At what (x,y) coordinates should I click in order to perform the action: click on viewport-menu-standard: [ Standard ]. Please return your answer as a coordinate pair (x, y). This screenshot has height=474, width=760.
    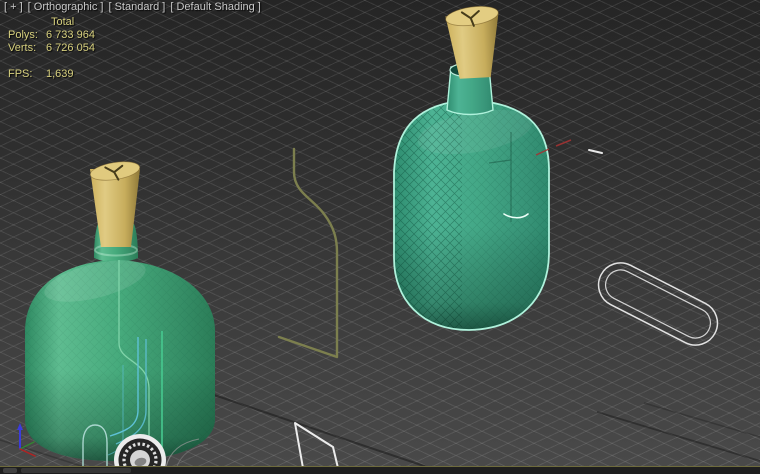
    Looking at the image, I should click on (136, 7).